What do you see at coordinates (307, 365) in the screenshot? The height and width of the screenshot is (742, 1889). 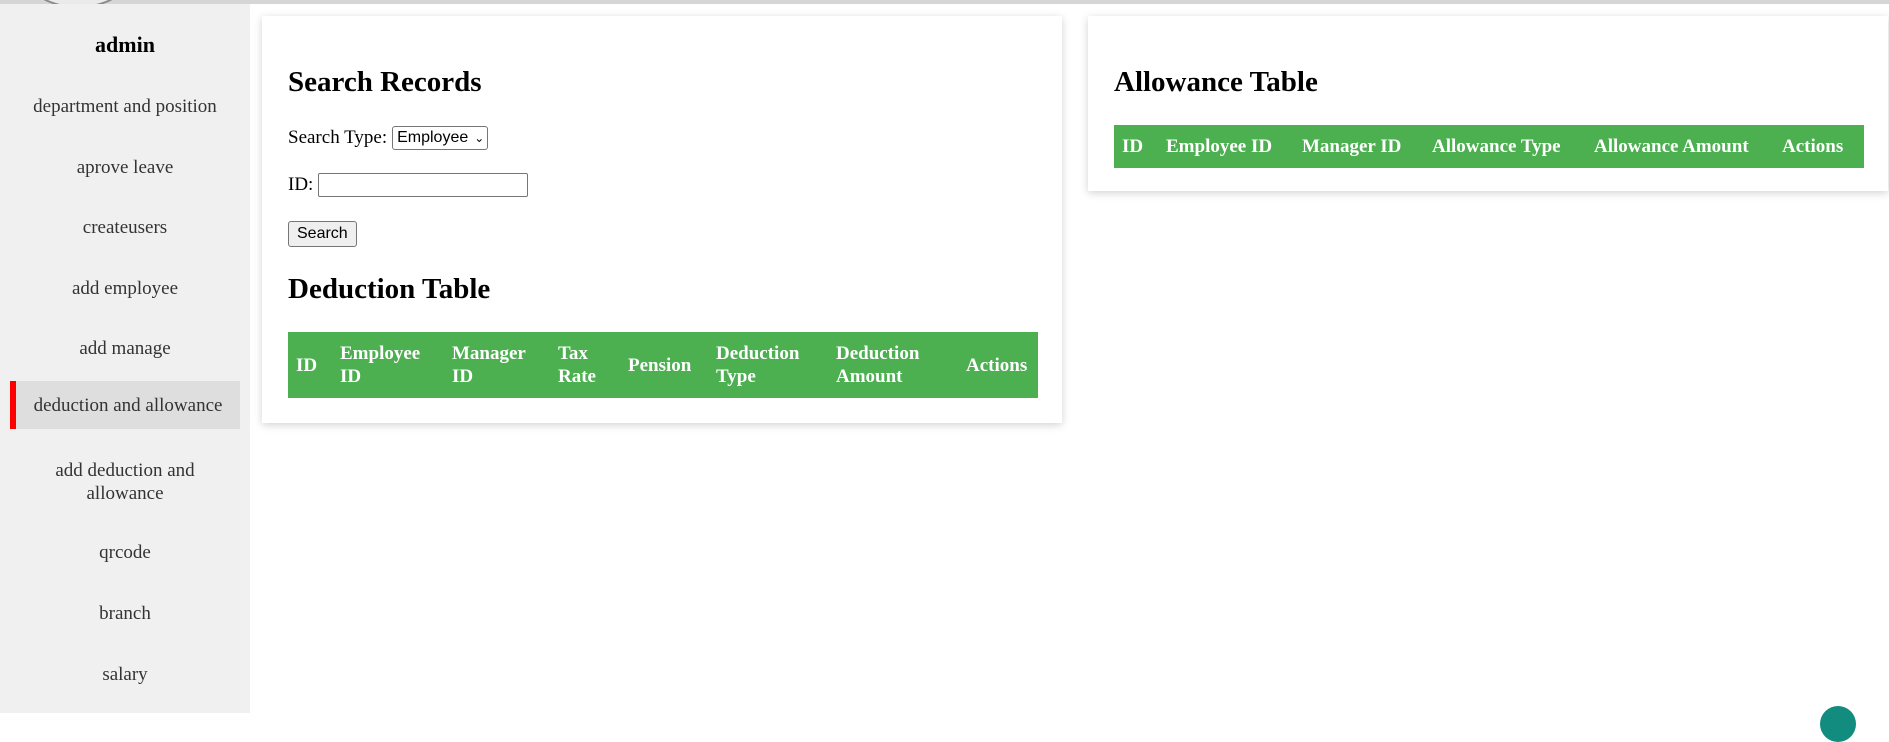 I see `deduction-col-id: ID` at bounding box center [307, 365].